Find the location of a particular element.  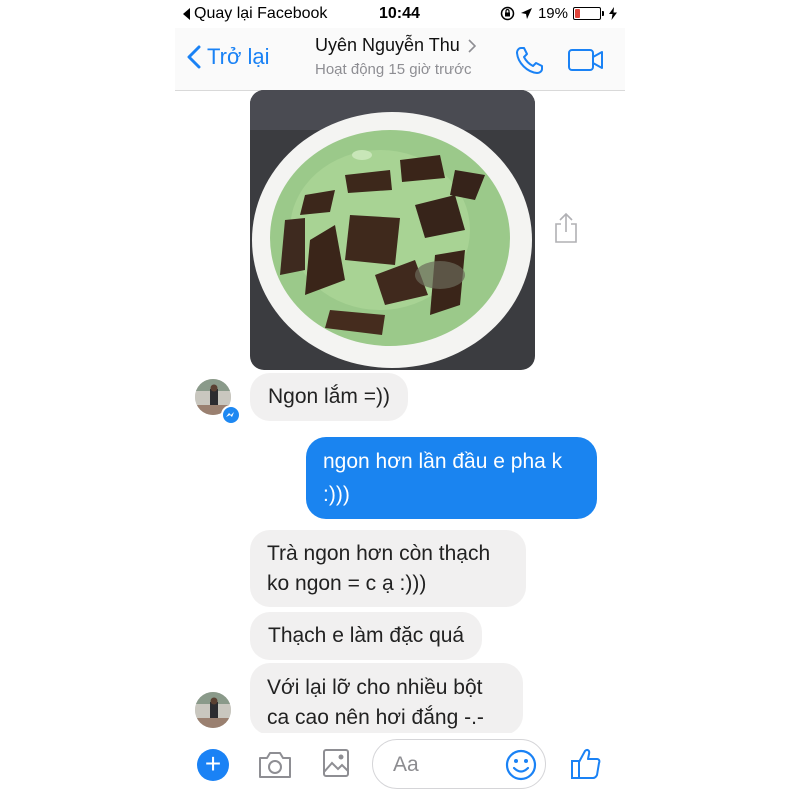

back-triangle-icon is located at coordinates (186, 14).